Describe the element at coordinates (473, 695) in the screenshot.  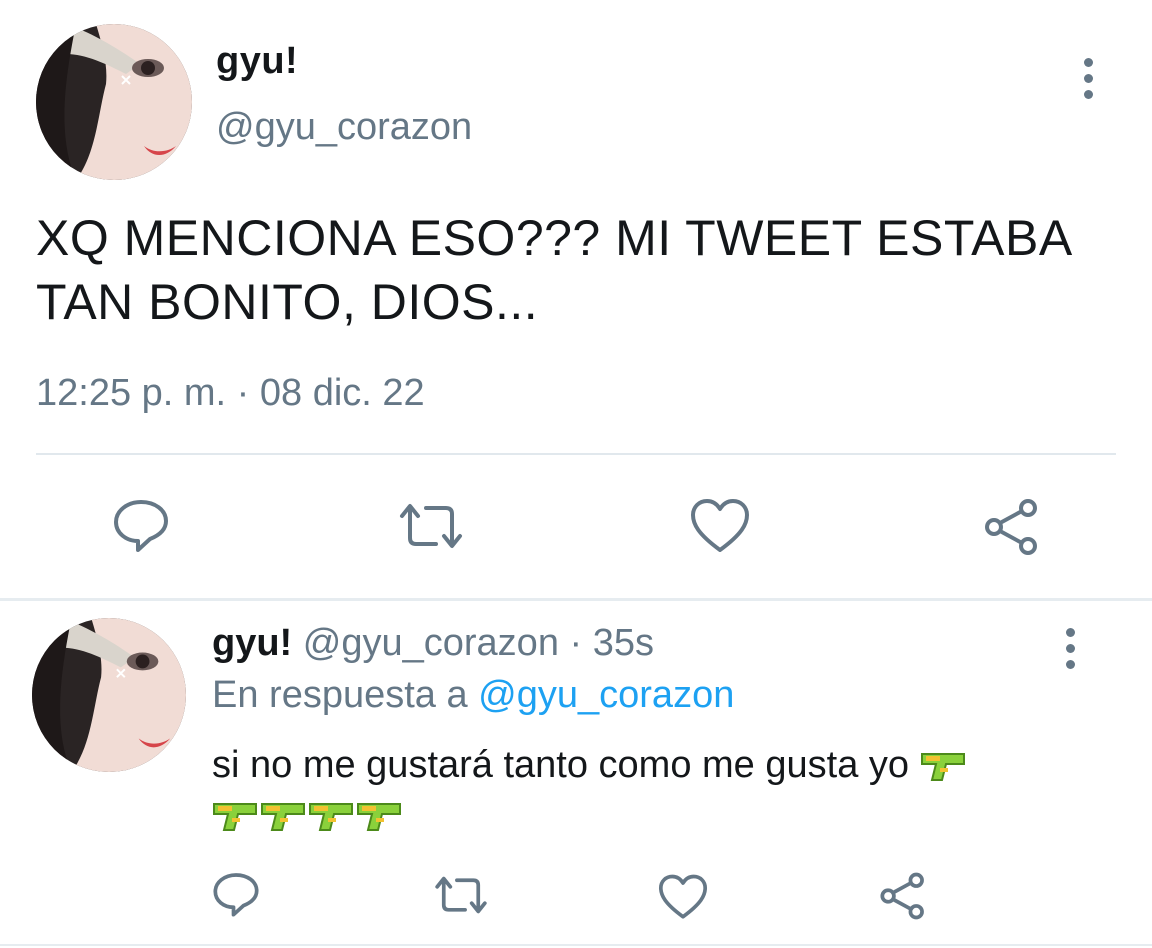
I see `replying-to: En respuesta a @gyu_corazon` at that location.